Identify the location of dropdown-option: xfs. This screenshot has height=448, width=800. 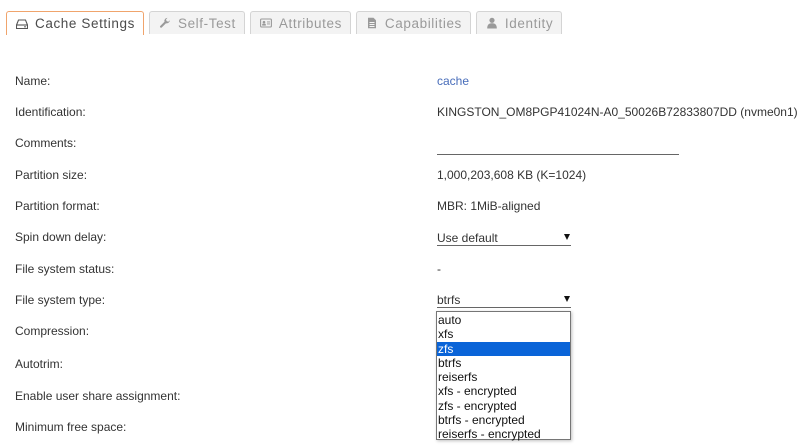
(503, 334).